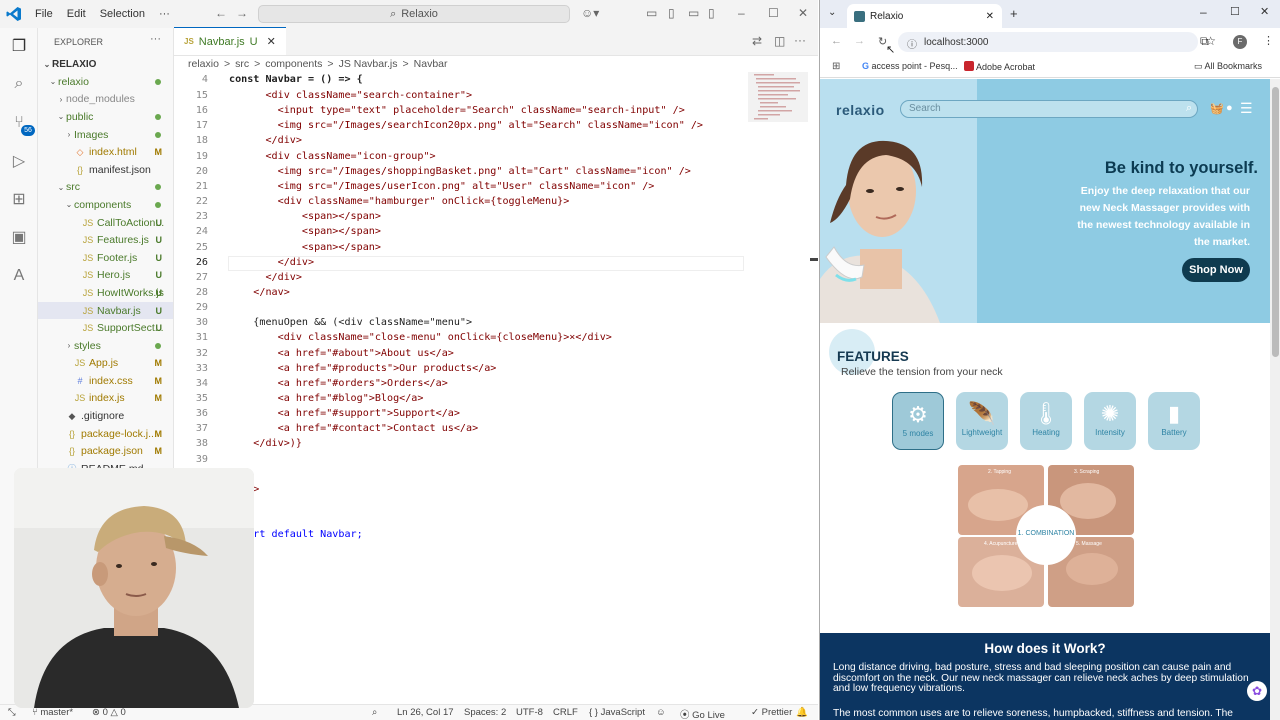 The width and height of the screenshot is (1280, 720). I want to click on layout-icon: ▭, so click(651, 13).